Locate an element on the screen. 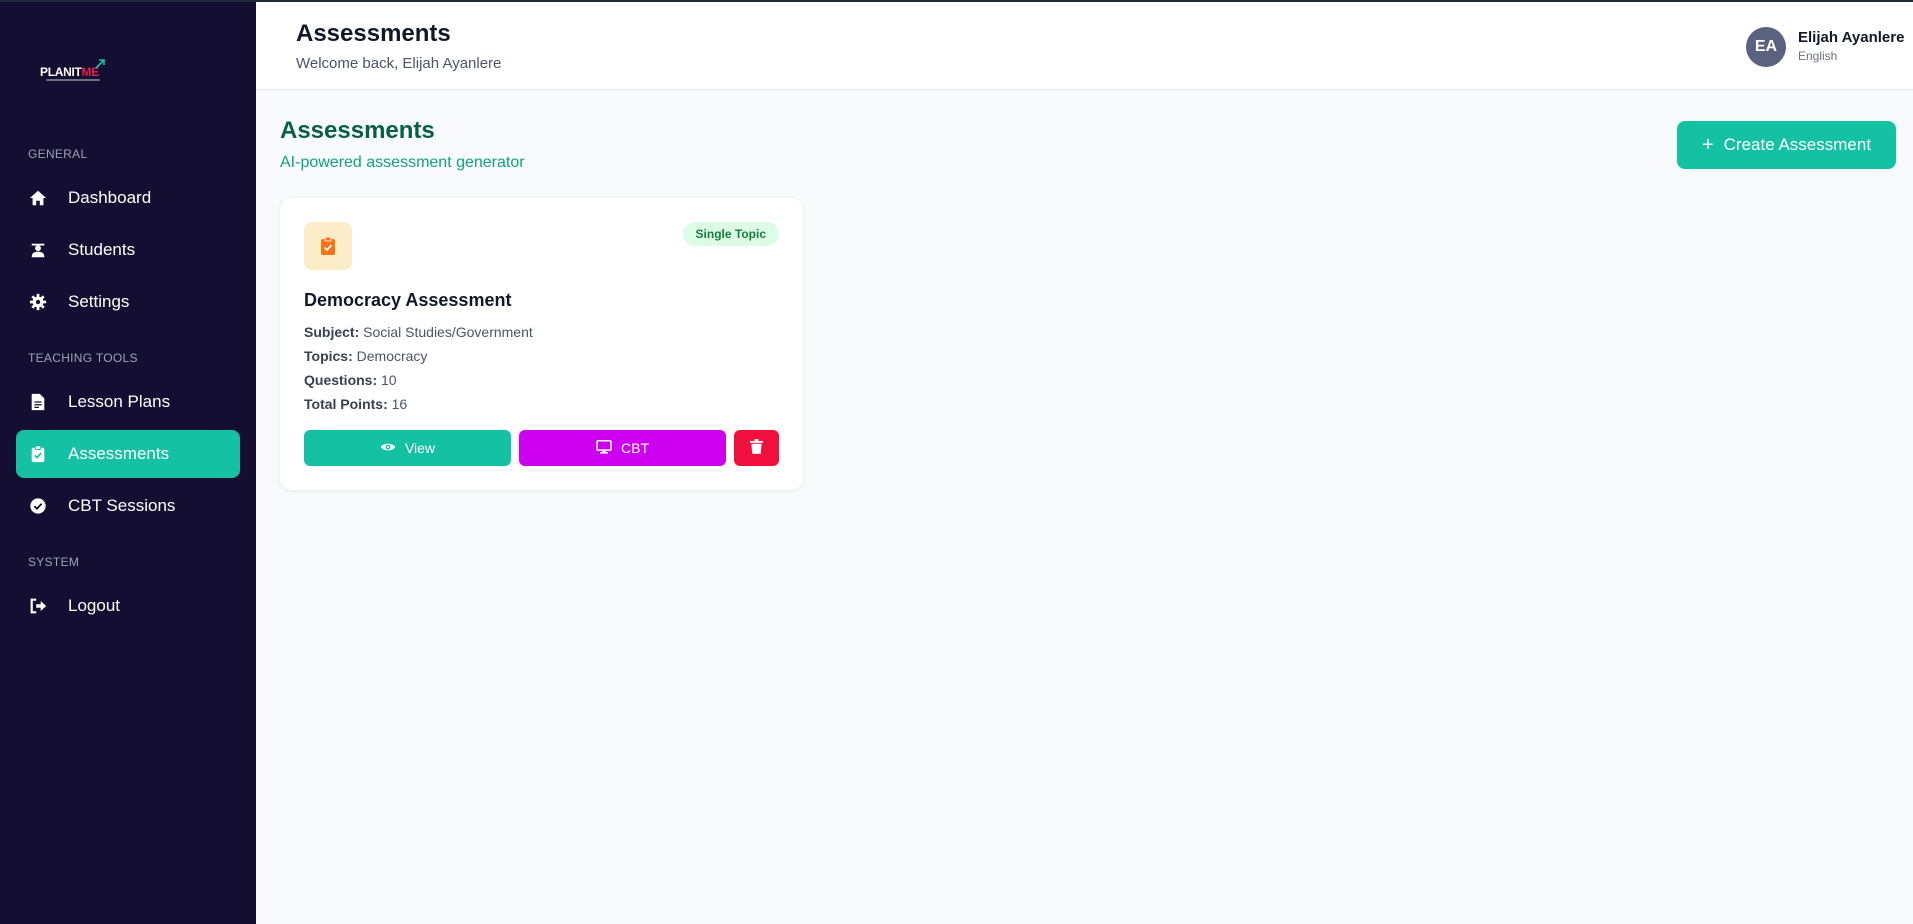 This screenshot has width=1913, height=924. logo-text: PLANITME is located at coordinates (69, 72).